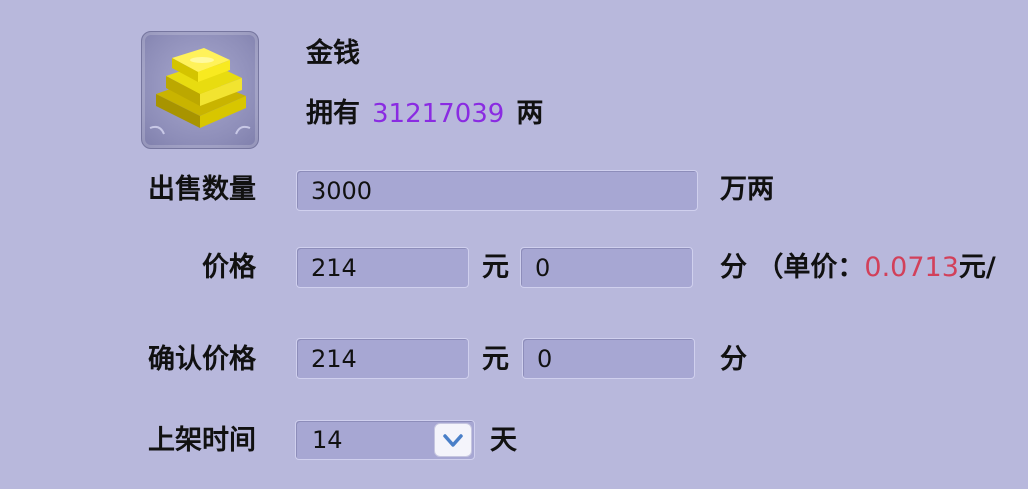 This screenshot has height=489, width=1028. I want to click on price-note: 分 （单价：0.0713元/, so click(858, 268).